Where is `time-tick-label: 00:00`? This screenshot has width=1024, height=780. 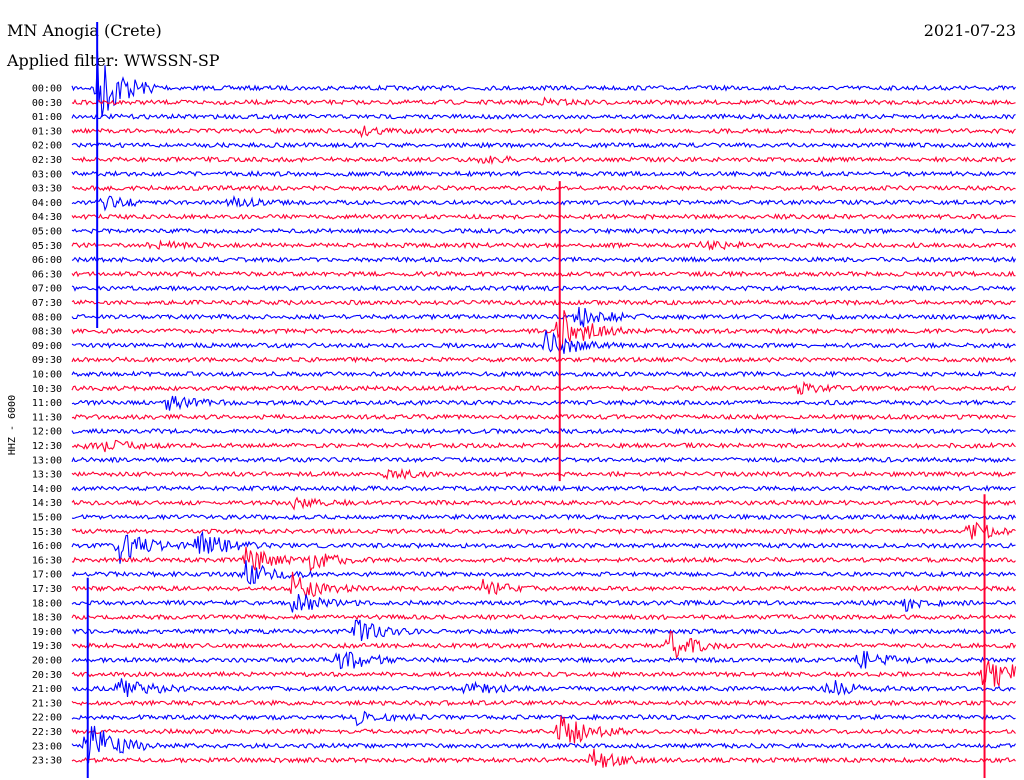 time-tick-label: 00:00 is located at coordinates (47, 89).